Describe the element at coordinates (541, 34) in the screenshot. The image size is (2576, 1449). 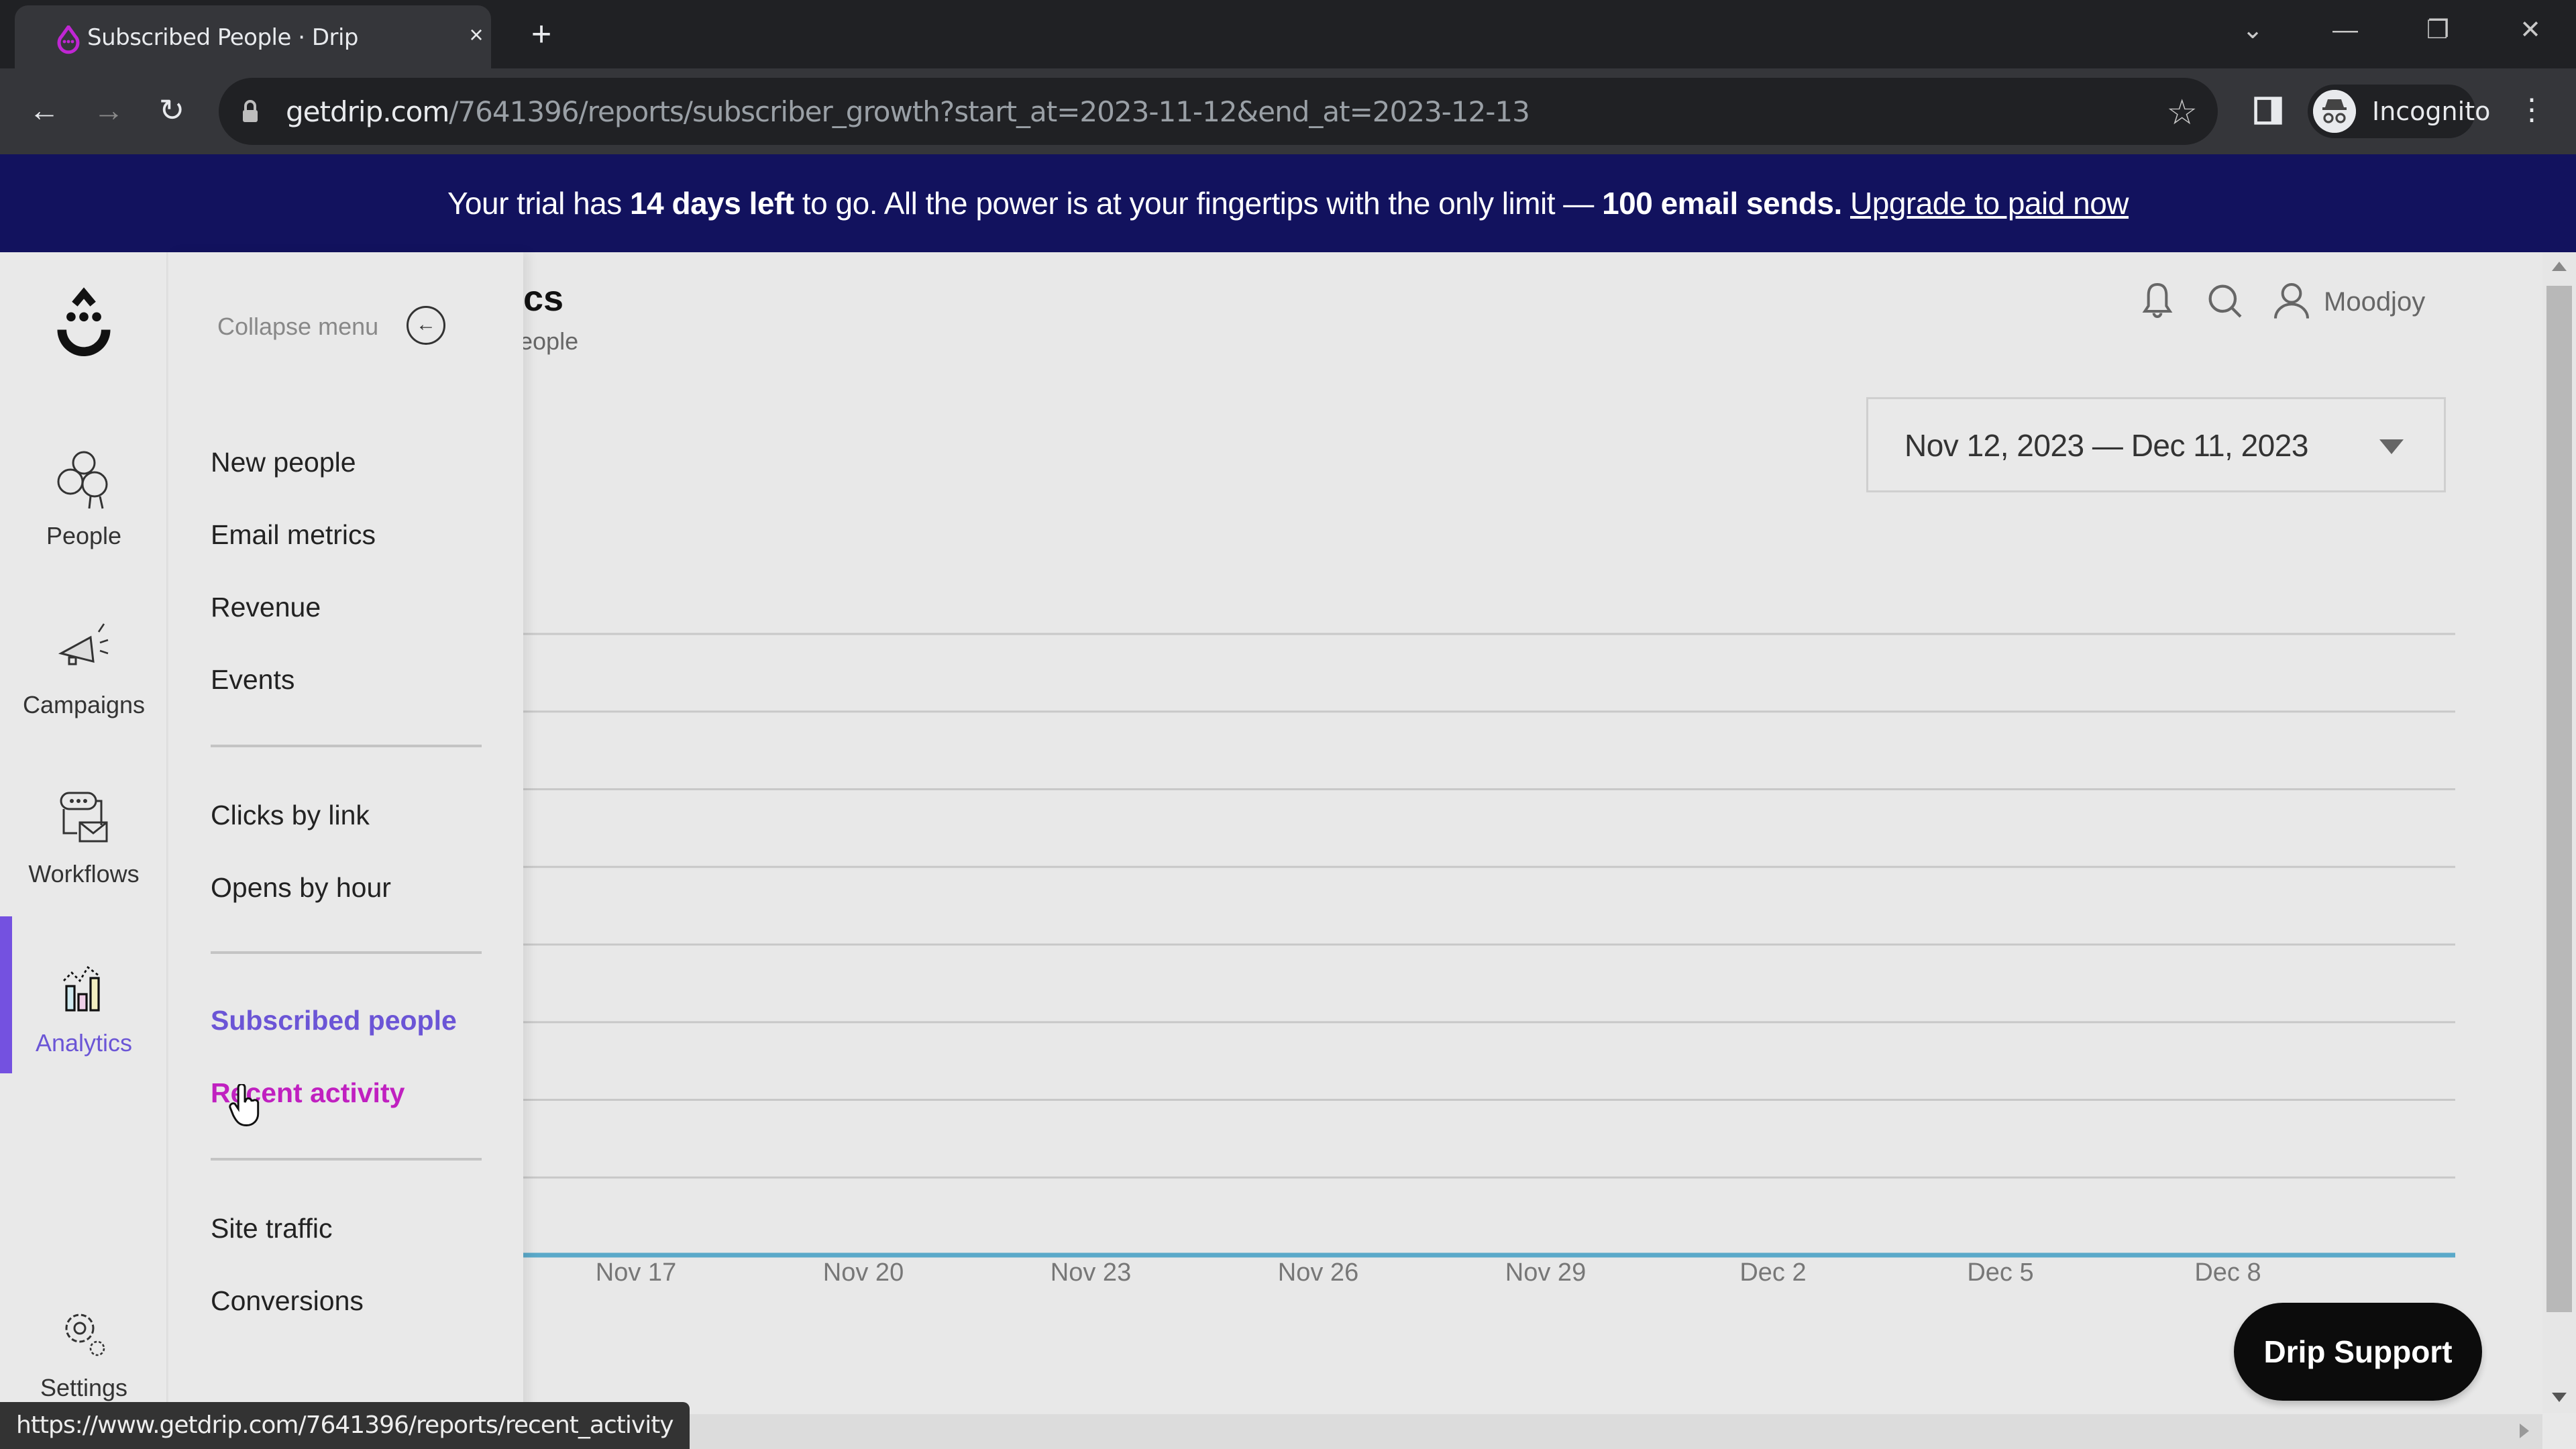
I see `new-tab-button: +` at that location.